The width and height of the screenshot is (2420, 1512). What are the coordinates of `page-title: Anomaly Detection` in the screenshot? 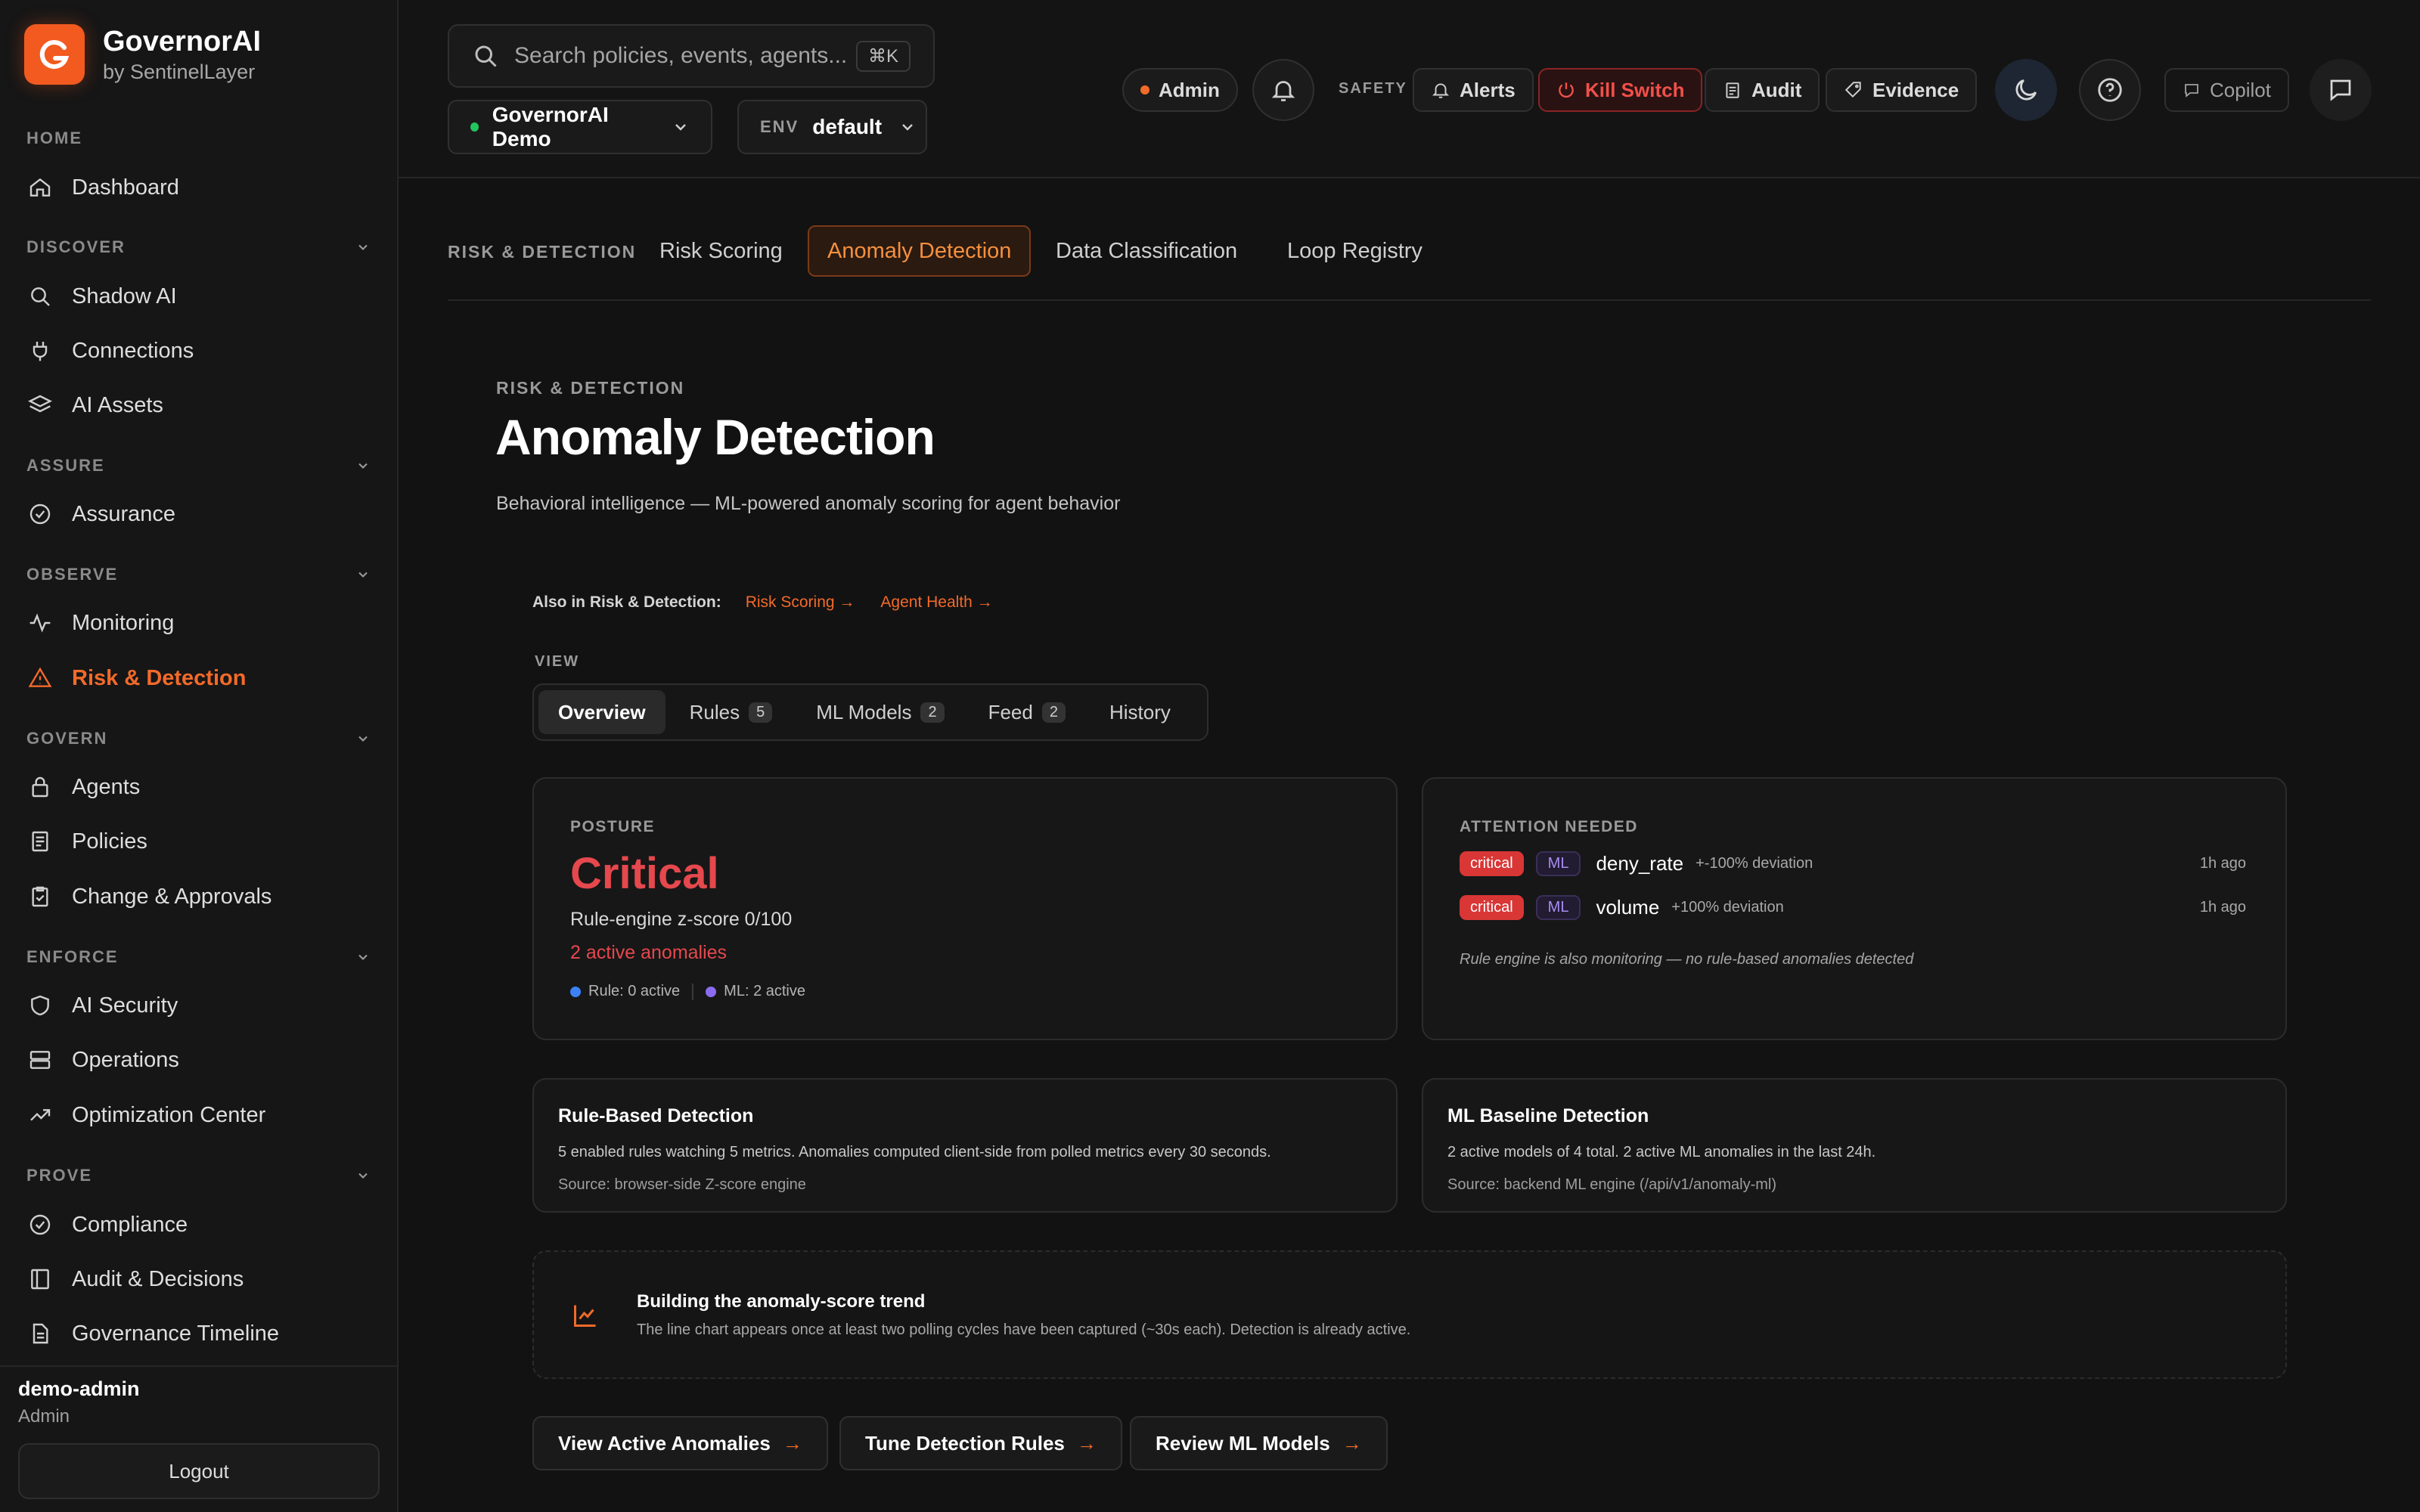 It's located at (715, 437).